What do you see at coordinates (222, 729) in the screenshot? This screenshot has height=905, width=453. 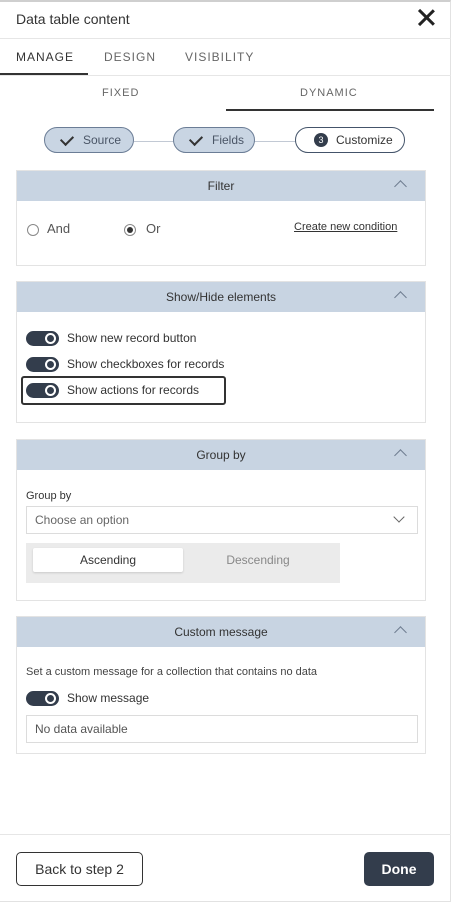 I see `custom-message-field: No data available` at bounding box center [222, 729].